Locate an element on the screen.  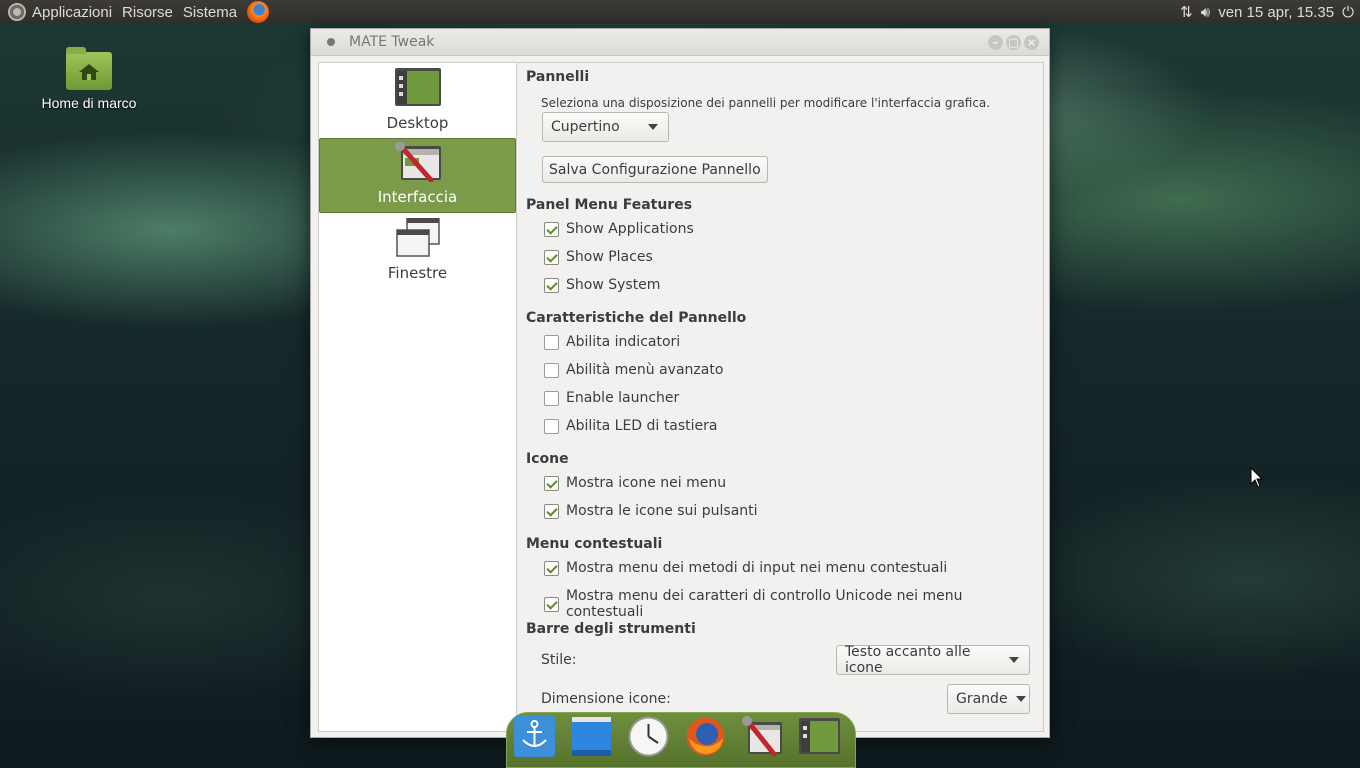
checkbox-abilita-indicatori: Abilita indicatori is located at coordinates (612, 342).